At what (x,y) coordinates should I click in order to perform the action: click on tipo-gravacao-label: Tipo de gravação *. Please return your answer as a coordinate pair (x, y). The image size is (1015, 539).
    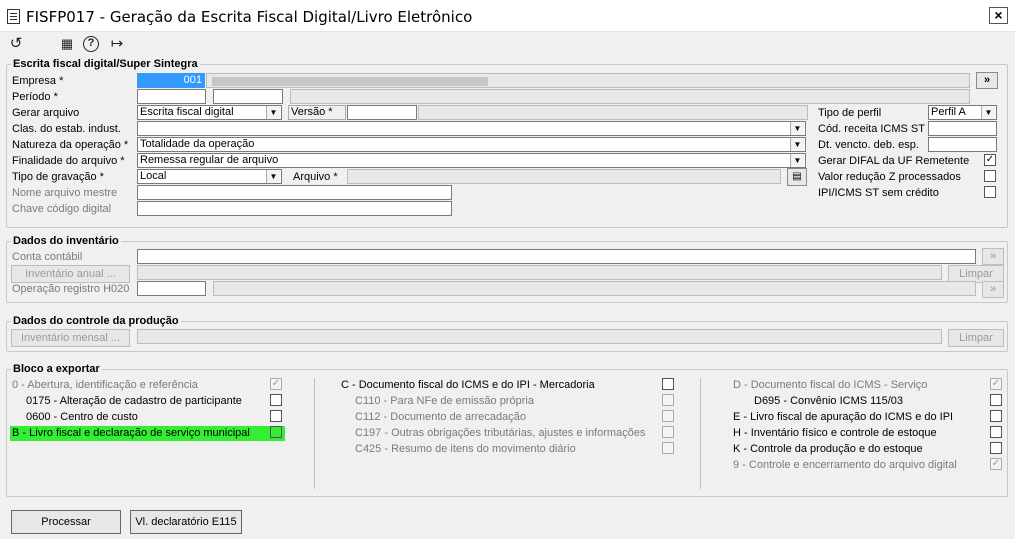
    Looking at the image, I should click on (58, 177).